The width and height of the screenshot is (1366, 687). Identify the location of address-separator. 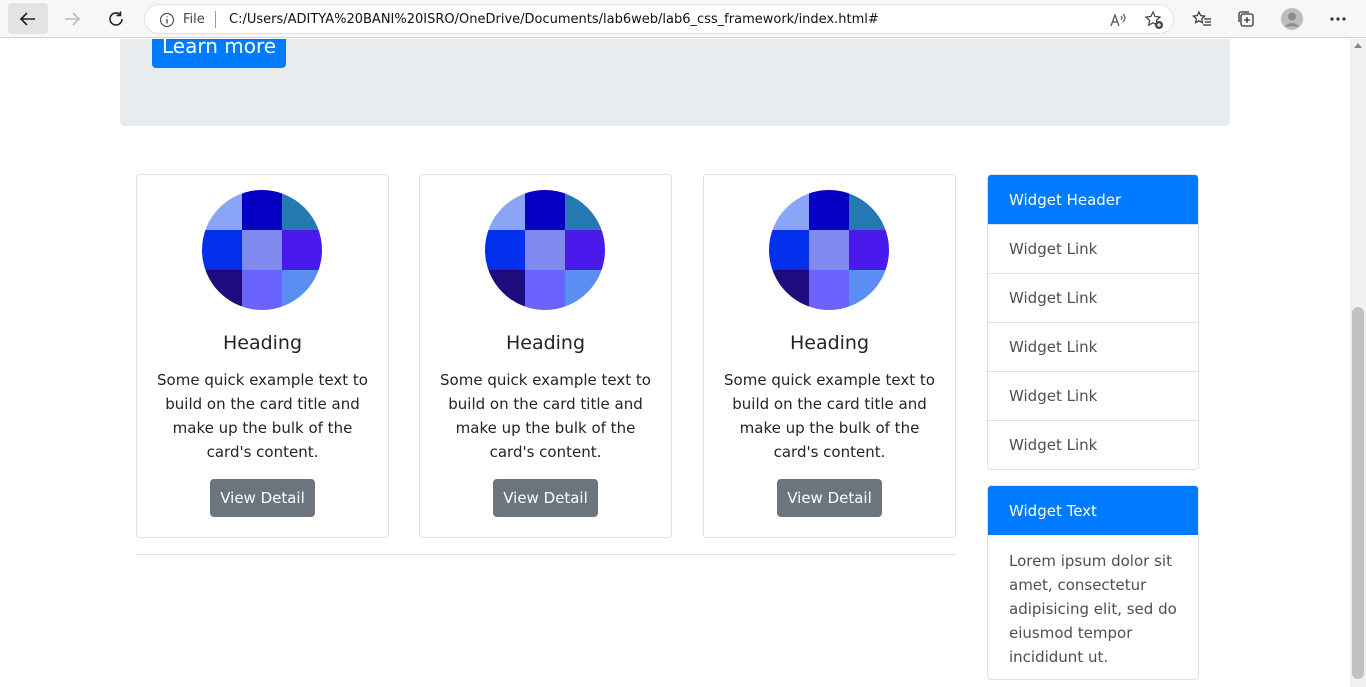
(215, 19).